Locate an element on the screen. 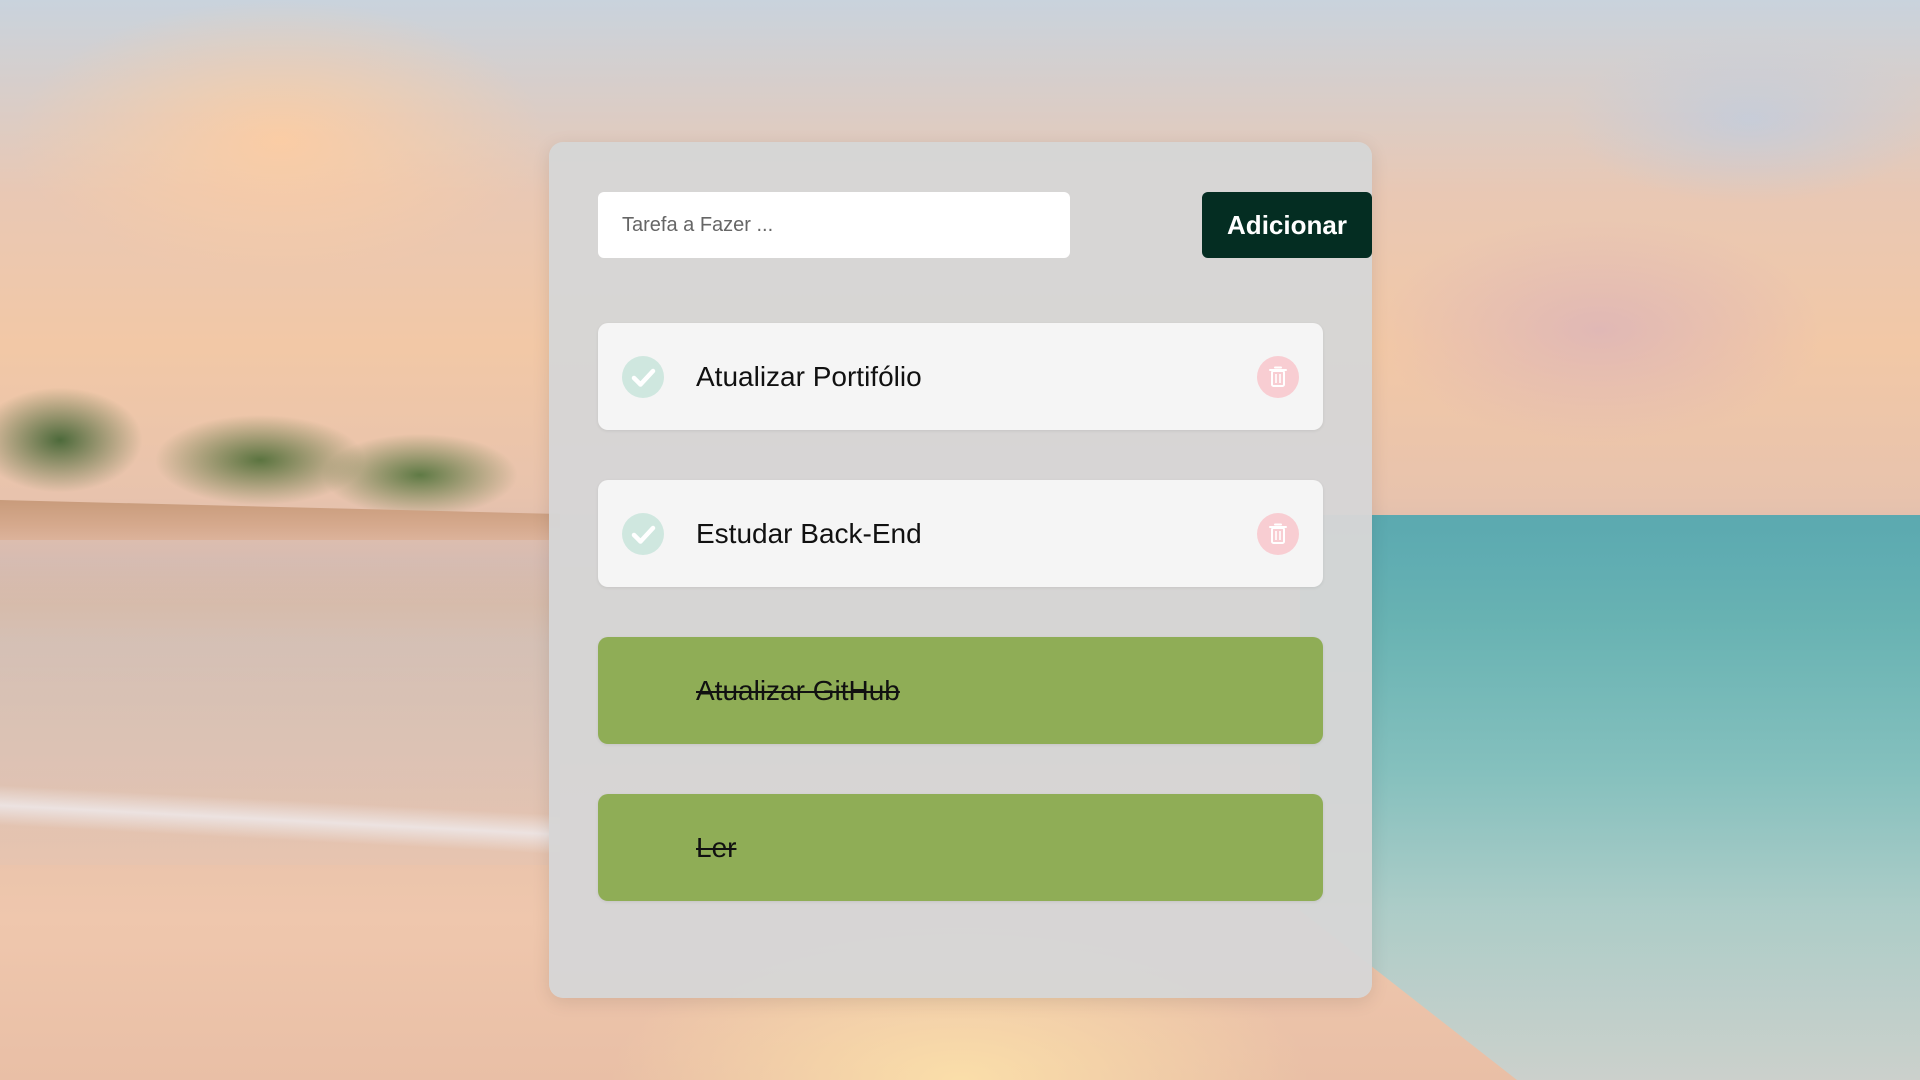  task-text: Atualizar Portifólio is located at coordinates (809, 376).